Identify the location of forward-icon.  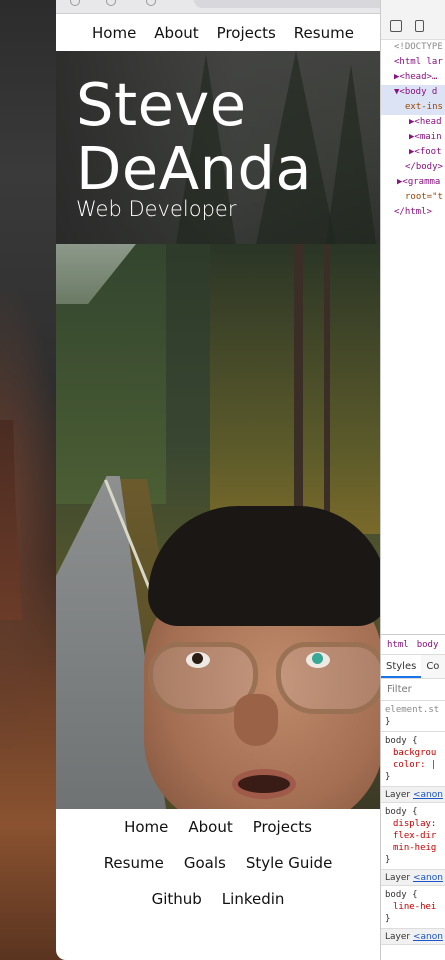
(111, 3).